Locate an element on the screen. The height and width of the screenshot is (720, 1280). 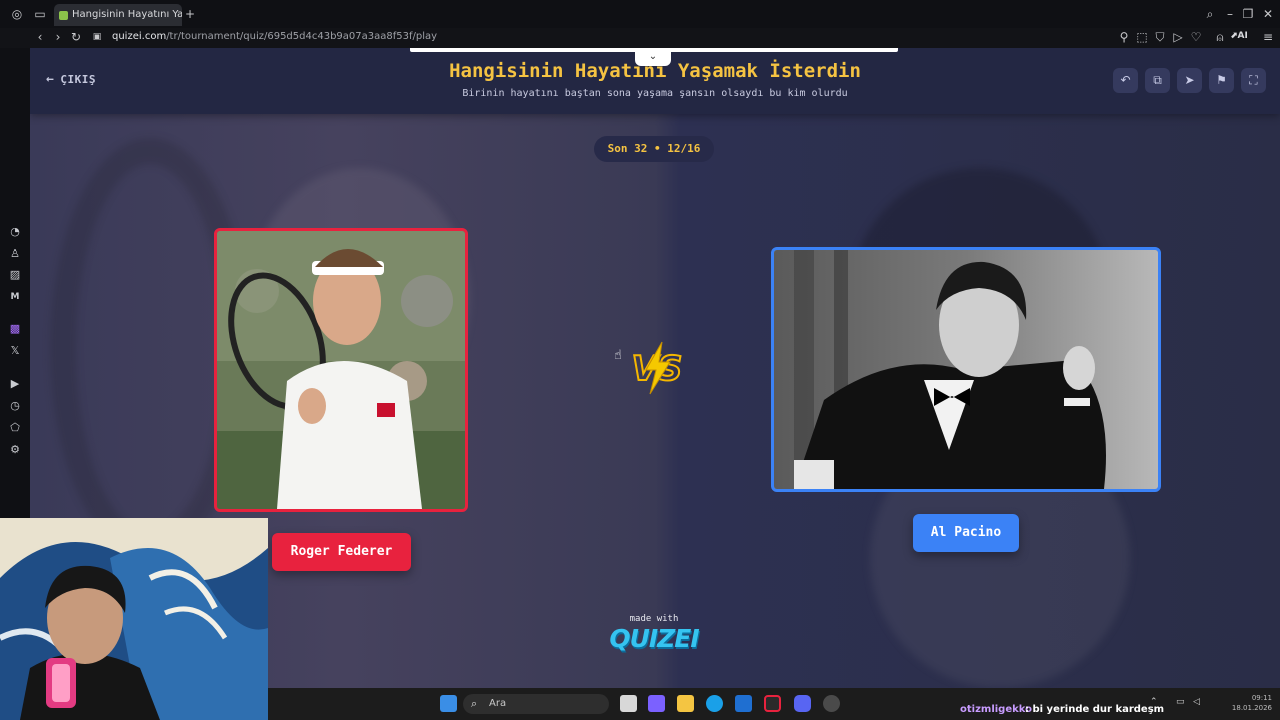
file-explorer-icon is located at coordinates (685, 703).